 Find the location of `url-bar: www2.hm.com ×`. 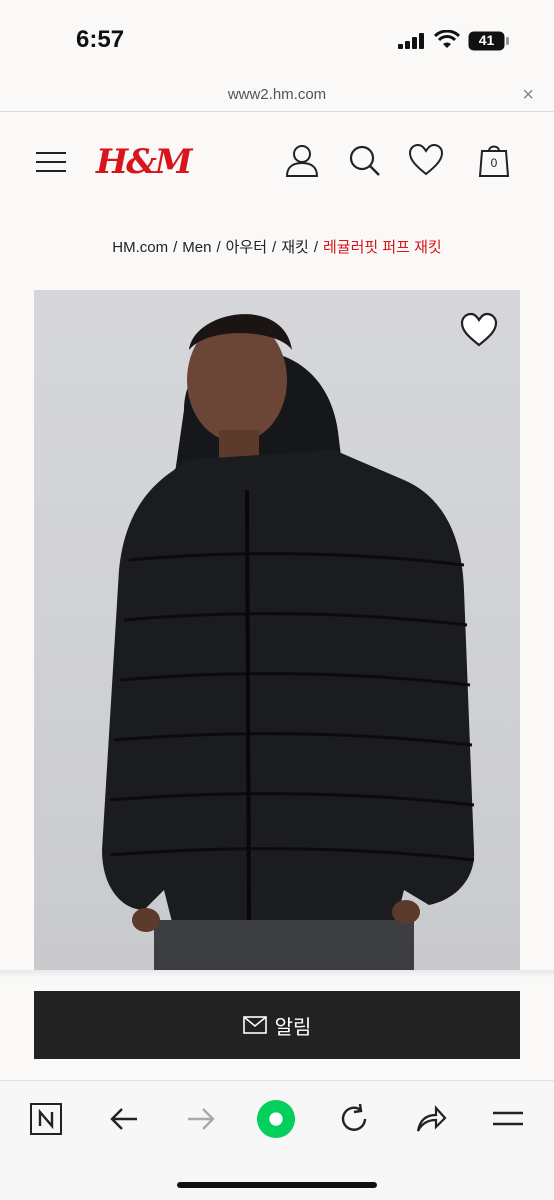

url-bar: www2.hm.com × is located at coordinates (277, 95).